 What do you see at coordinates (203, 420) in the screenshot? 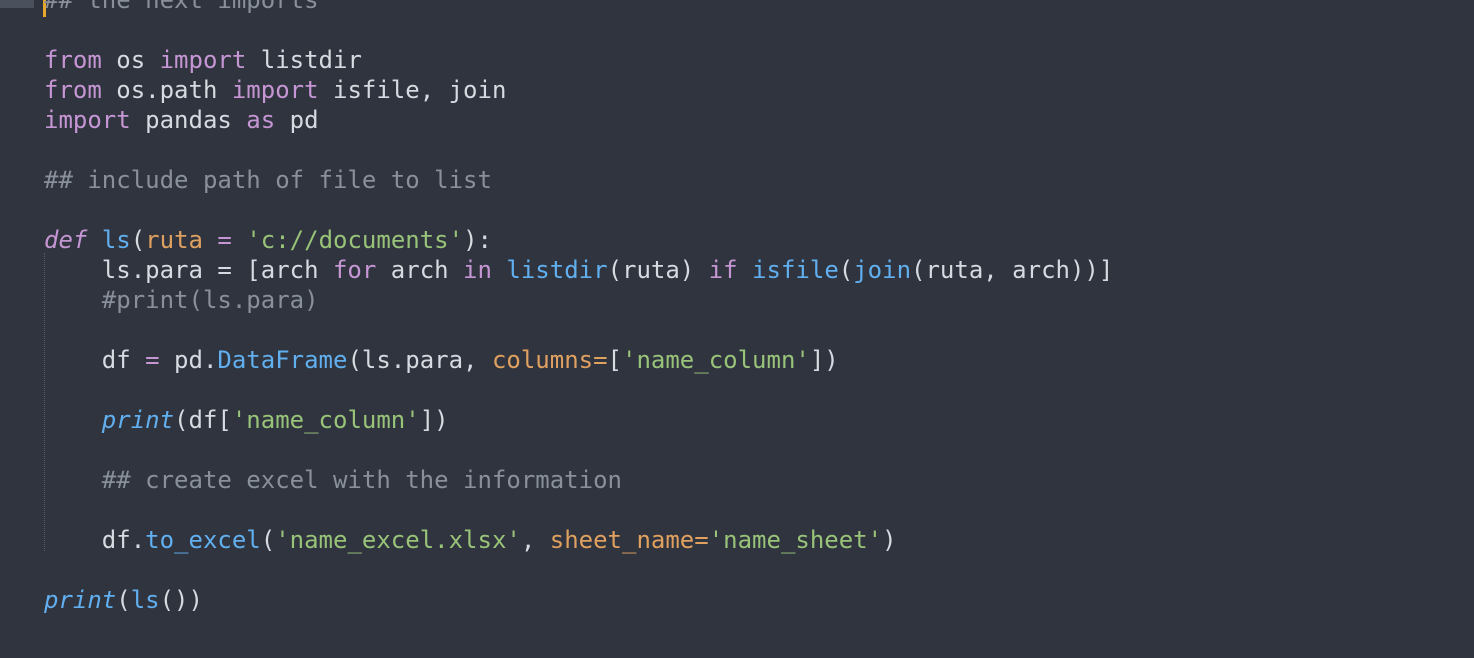
I see `code-token-plain: (df[` at bounding box center [203, 420].